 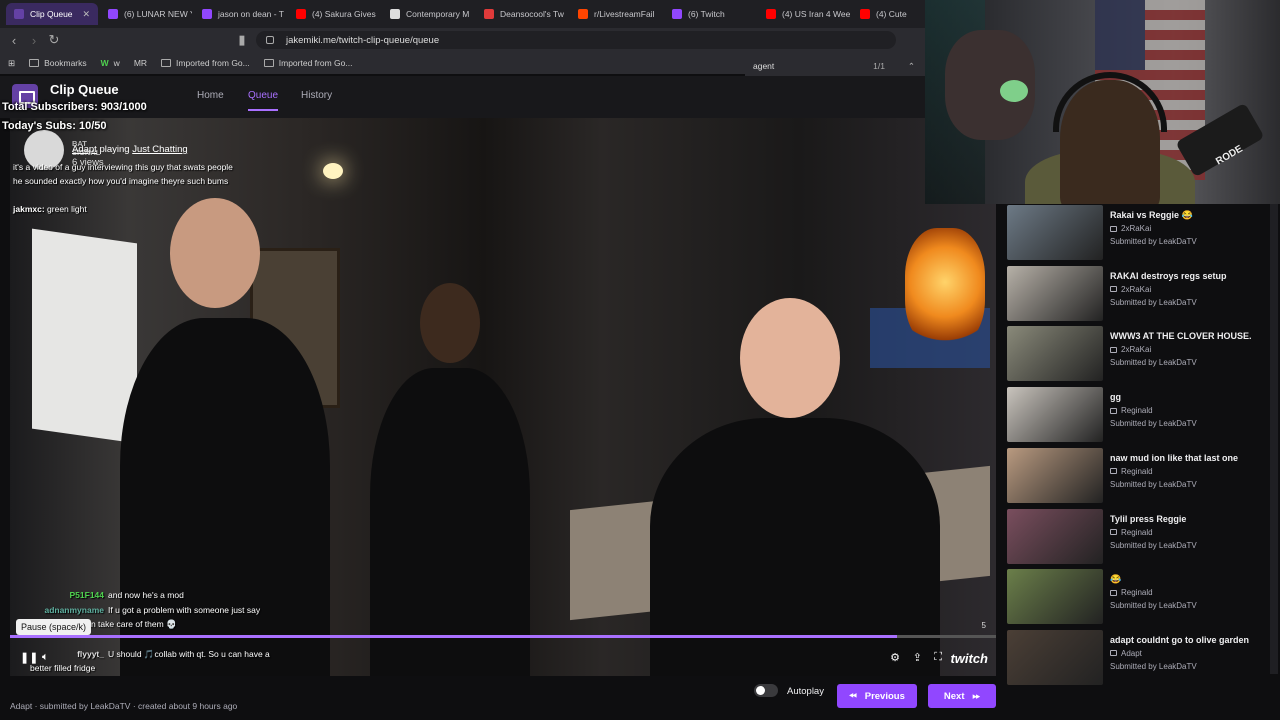 What do you see at coordinates (805, 691) in the screenshot?
I see `autoplay-label: Autoplay` at bounding box center [805, 691].